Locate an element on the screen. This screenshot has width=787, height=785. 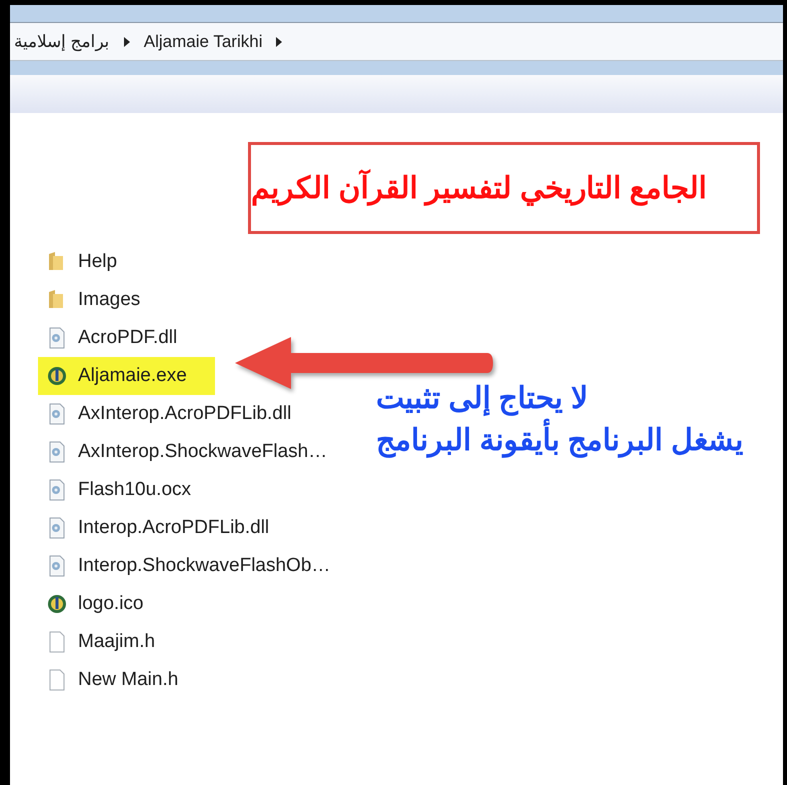
file-name: Aljamaie.exe is located at coordinates (132, 376).